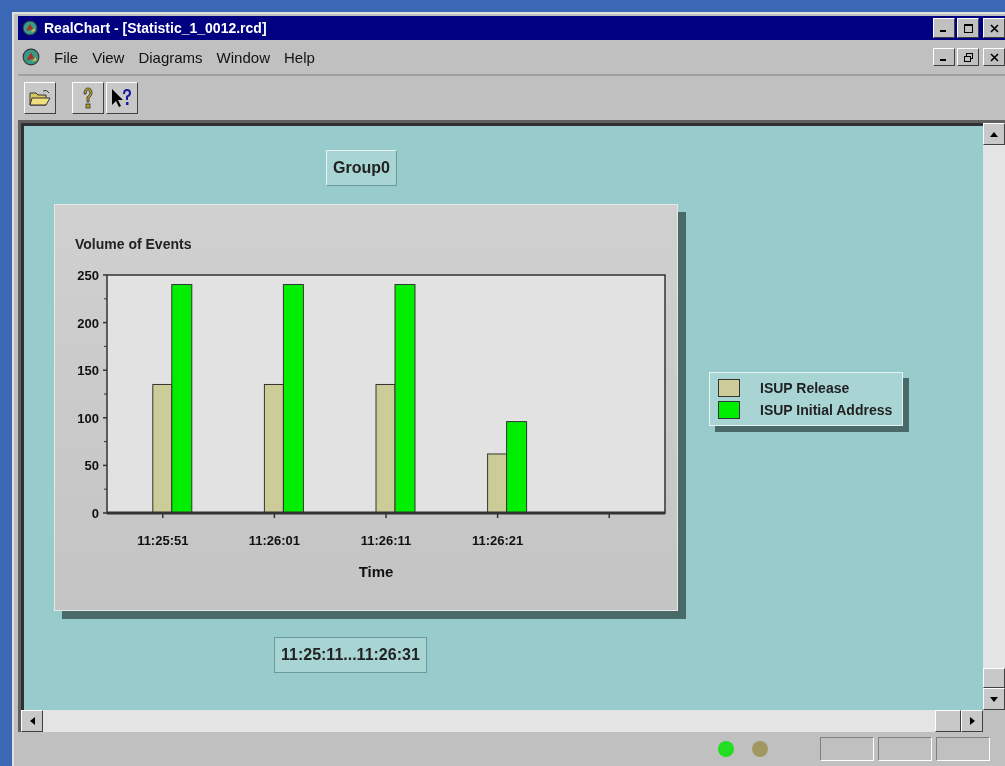  Describe the element at coordinates (350, 655) in the screenshot. I see `time-range-label: 11:25:11...11:26:31` at that location.